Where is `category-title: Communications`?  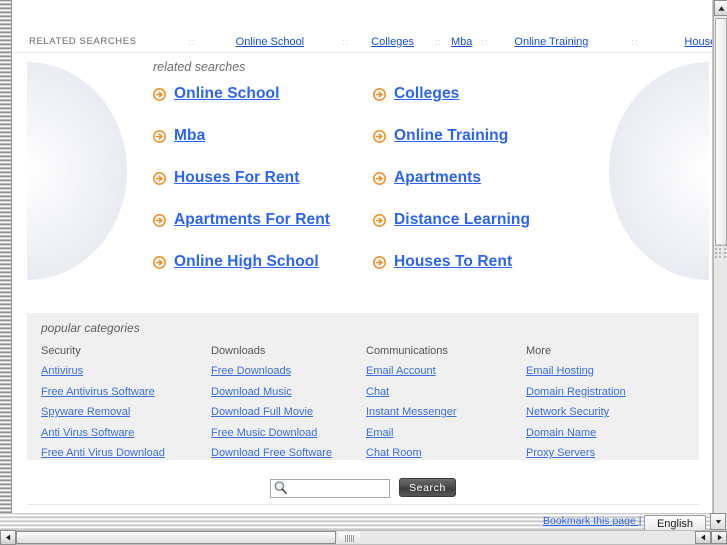
category-title: Communications is located at coordinates (407, 351).